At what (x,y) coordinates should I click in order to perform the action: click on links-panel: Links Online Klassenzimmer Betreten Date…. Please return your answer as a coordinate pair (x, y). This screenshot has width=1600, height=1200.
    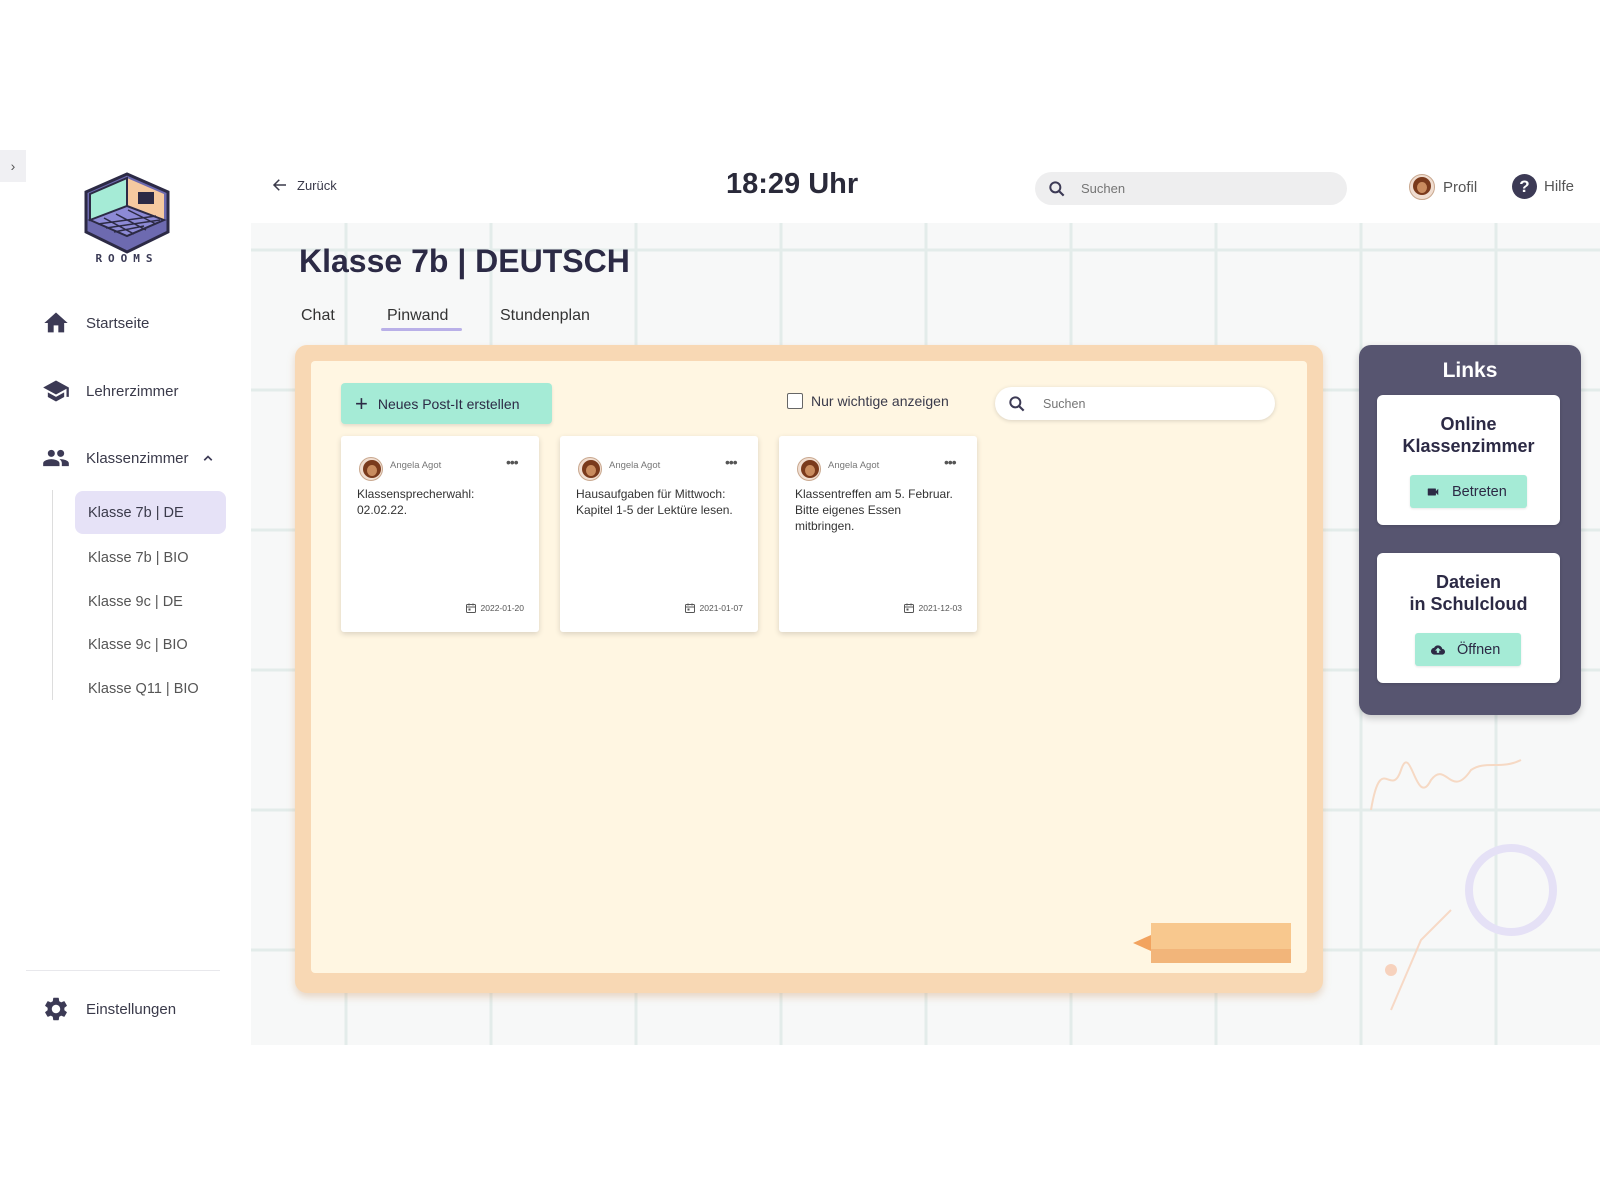
    Looking at the image, I should click on (1470, 530).